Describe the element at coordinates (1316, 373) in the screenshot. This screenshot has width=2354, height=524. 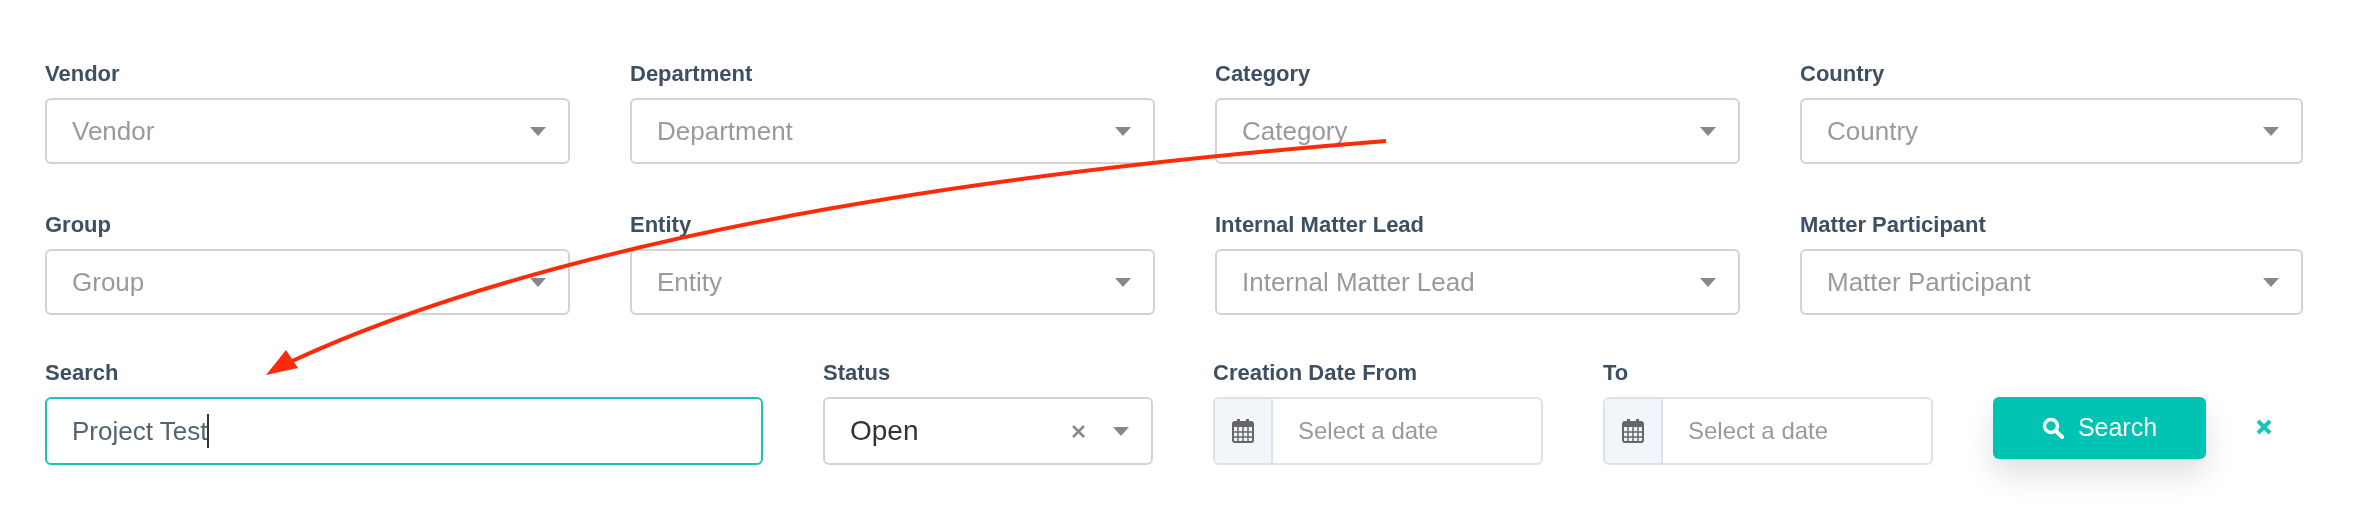
I see `field-label: Creation Date From` at that location.